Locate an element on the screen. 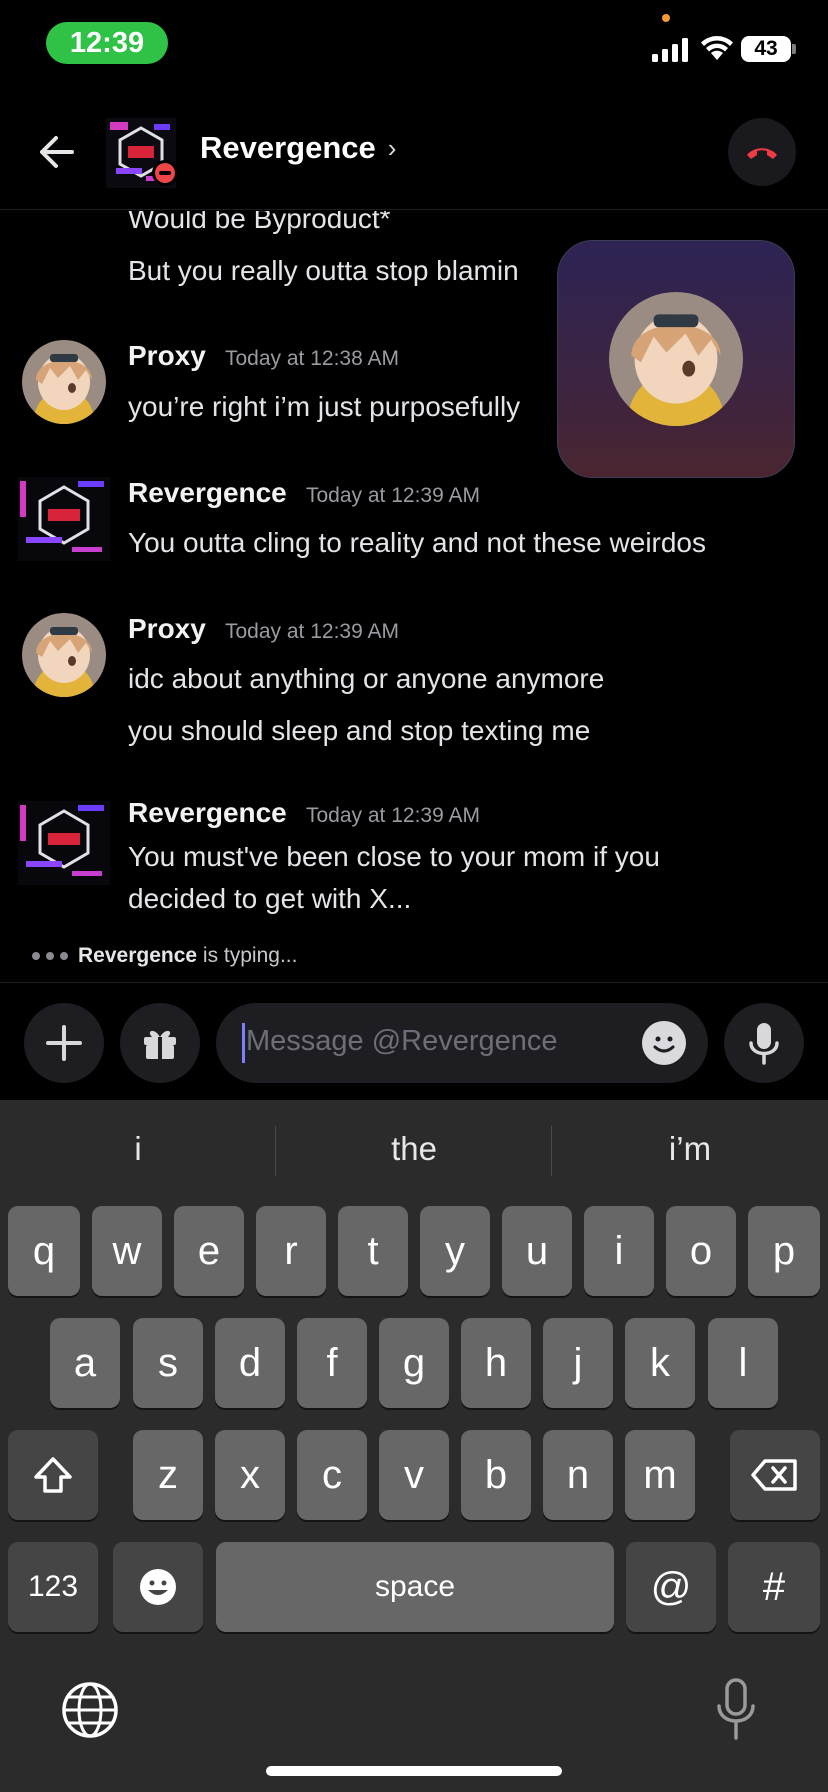 The height and width of the screenshot is (1792, 828). dm-title: Revergence › is located at coordinates (298, 148).